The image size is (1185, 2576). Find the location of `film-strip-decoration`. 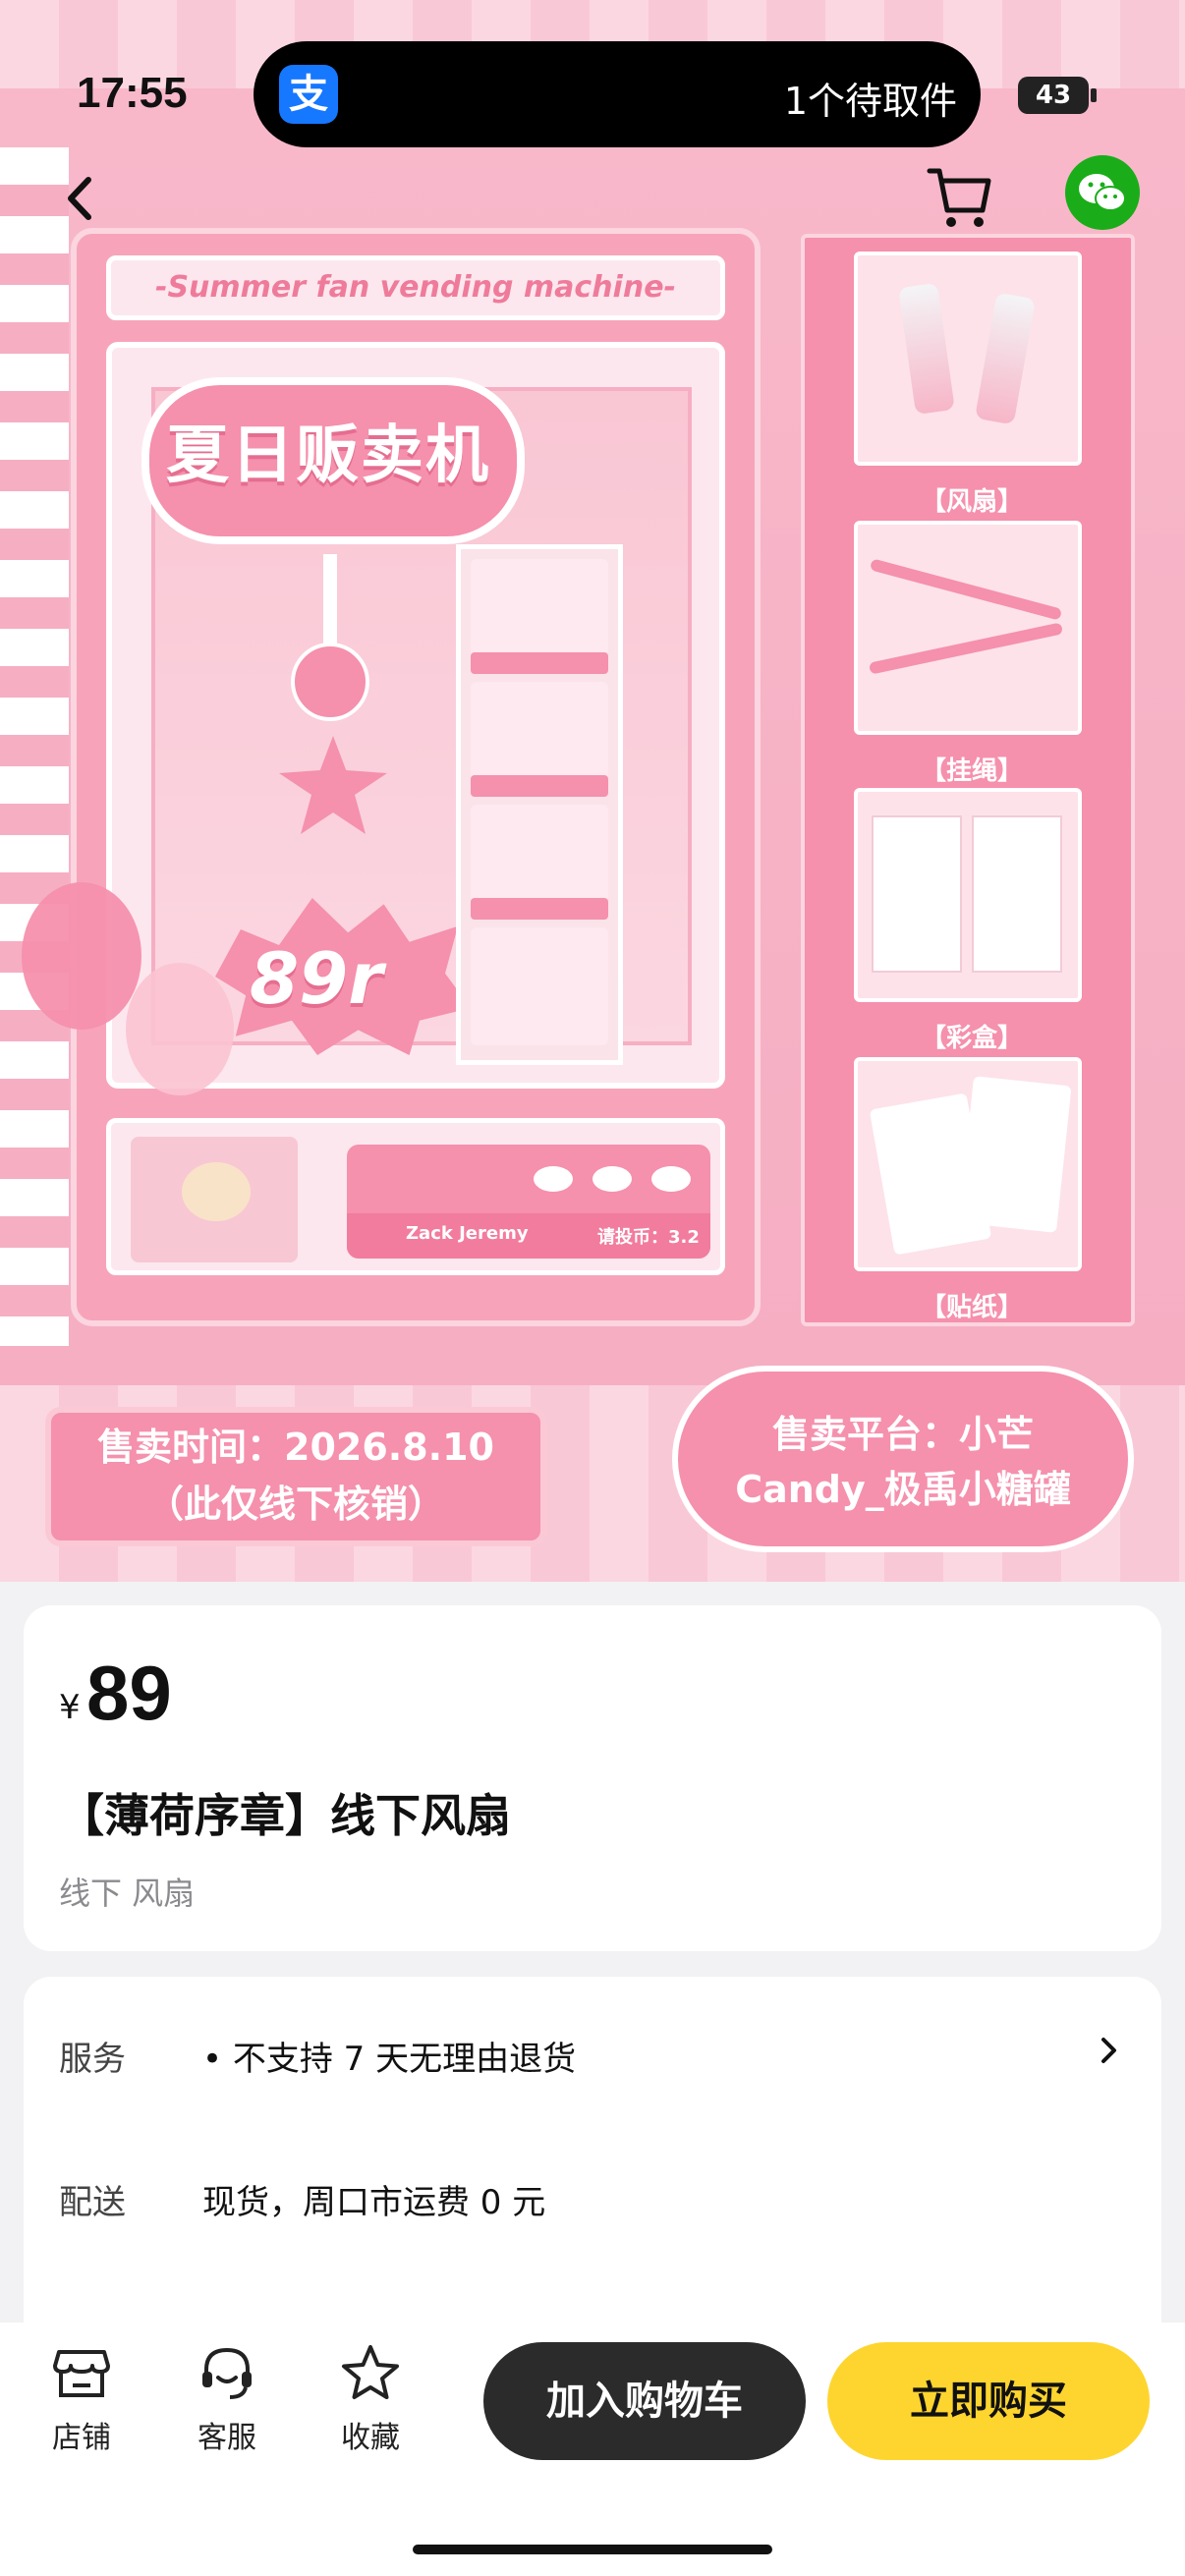

film-strip-decoration is located at coordinates (34, 746).